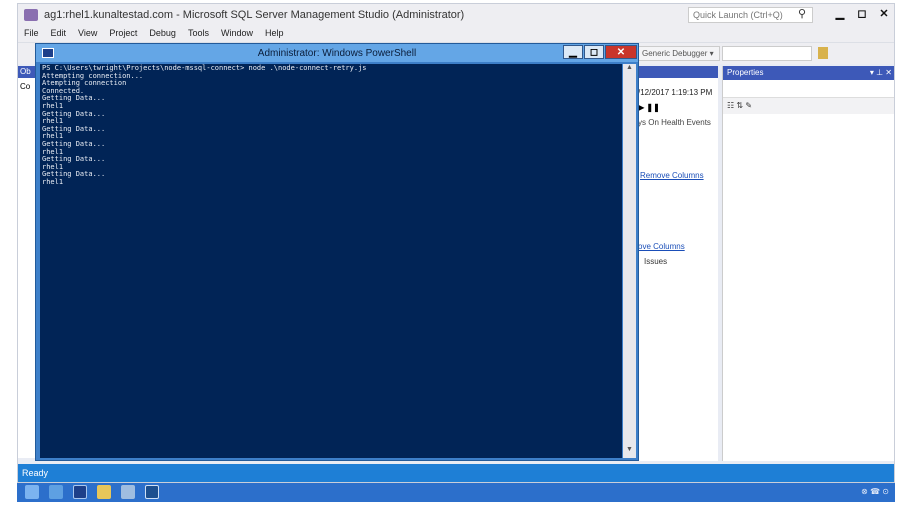 Image resolution: width=901 pixels, height=513 pixels. Describe the element at coordinates (31, 32) in the screenshot. I see `menu-file: File` at that location.